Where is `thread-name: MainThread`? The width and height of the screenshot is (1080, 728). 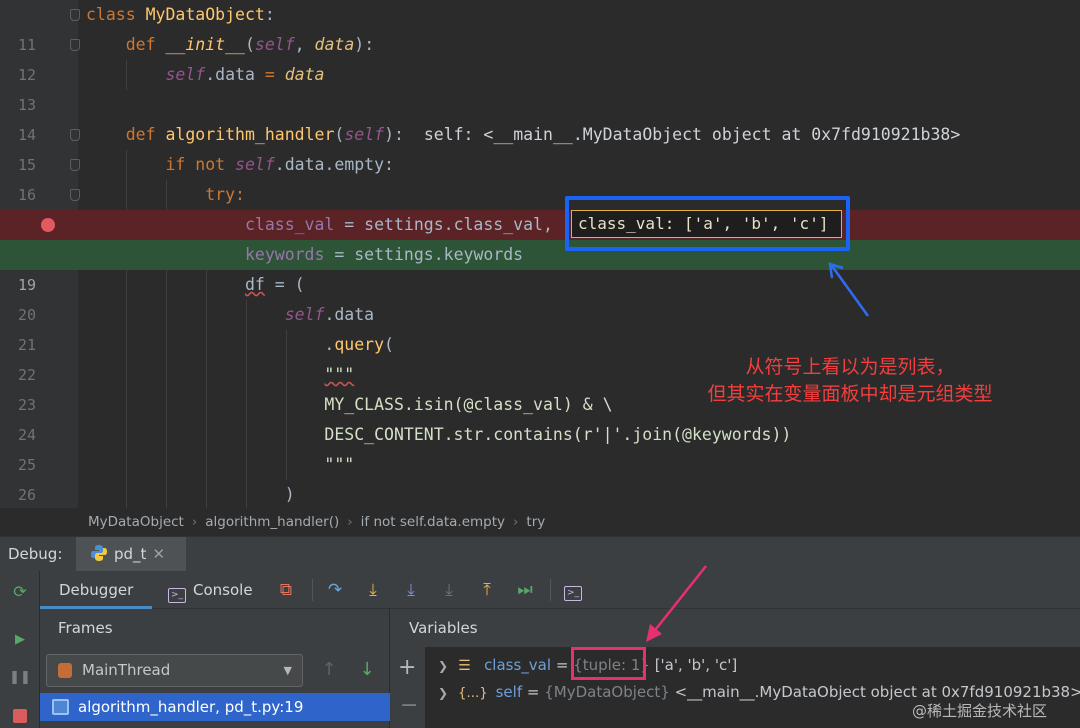 thread-name: MainThread is located at coordinates (126, 670).